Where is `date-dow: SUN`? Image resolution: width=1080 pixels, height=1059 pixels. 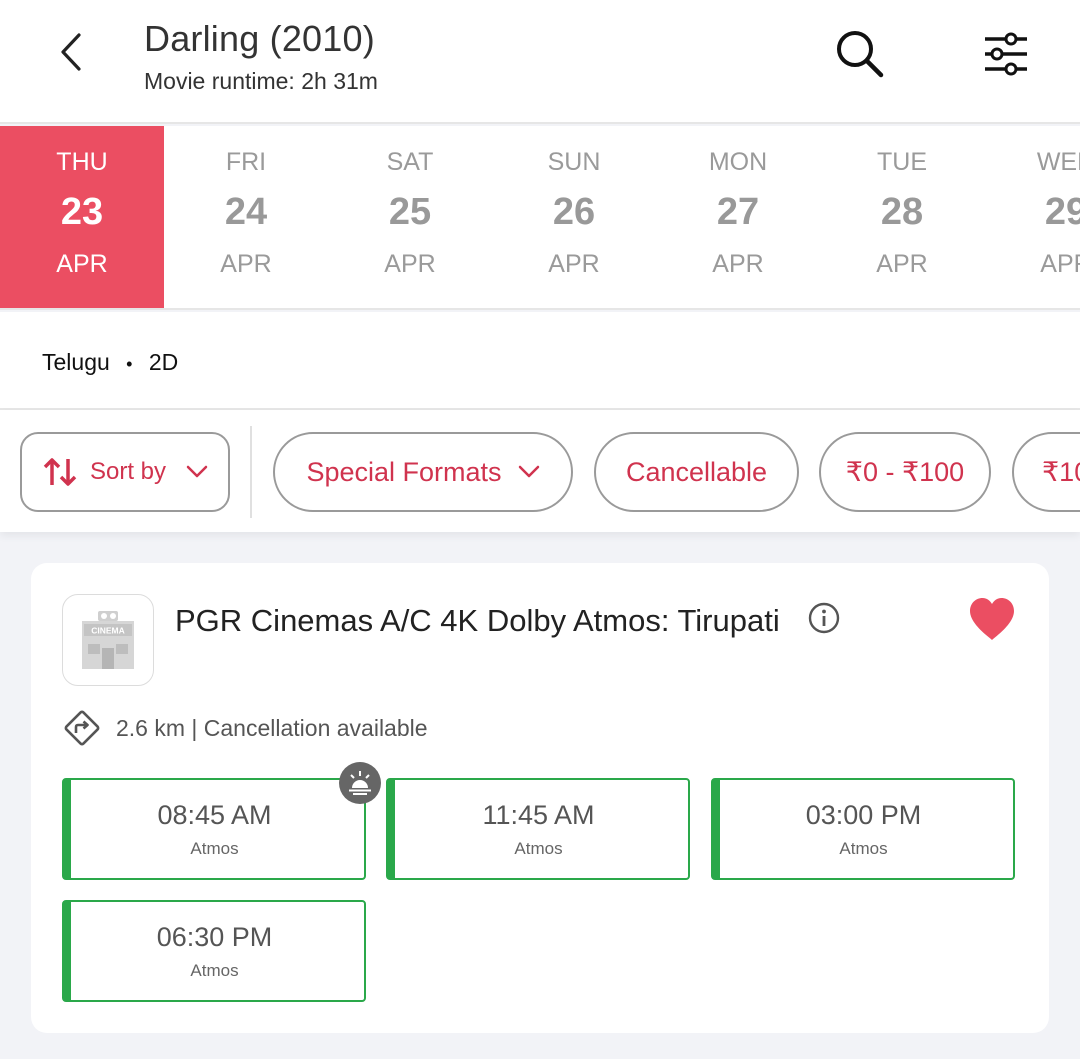
date-dow: SUN is located at coordinates (574, 162).